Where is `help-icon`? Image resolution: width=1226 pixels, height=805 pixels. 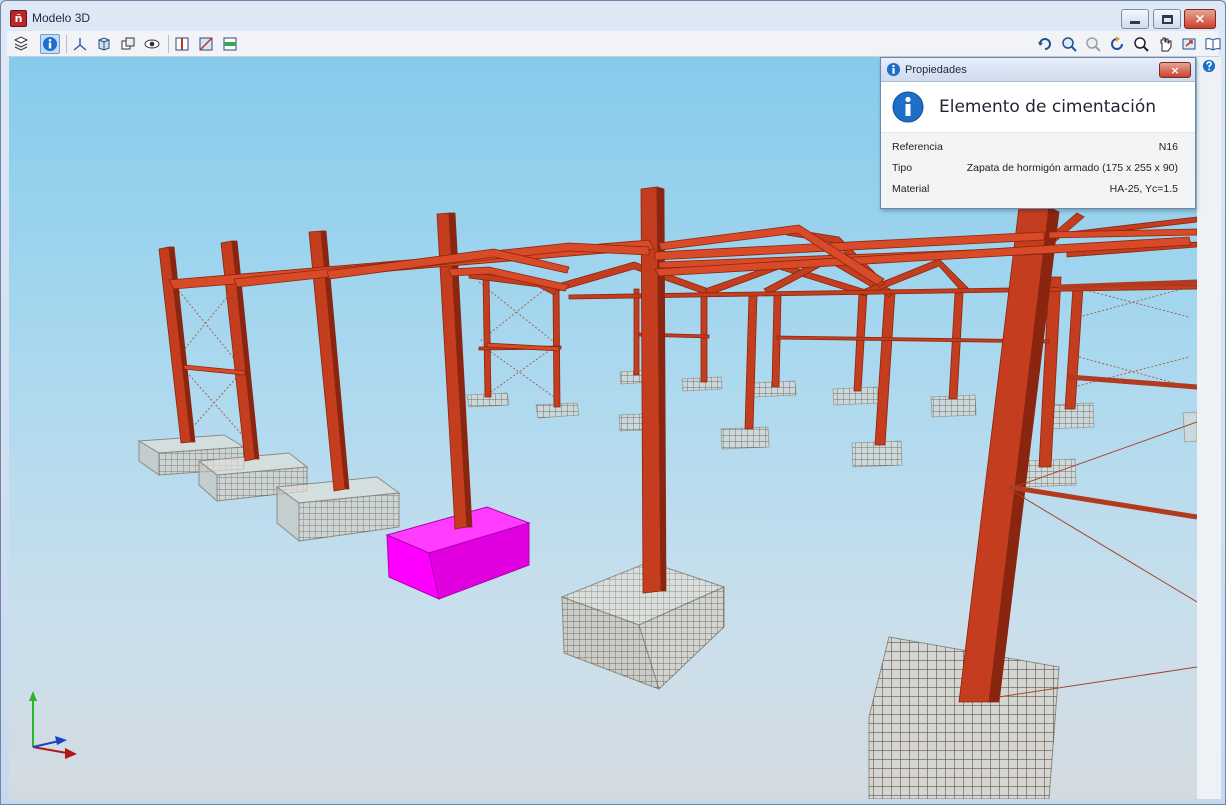 help-icon is located at coordinates (1209, 66).